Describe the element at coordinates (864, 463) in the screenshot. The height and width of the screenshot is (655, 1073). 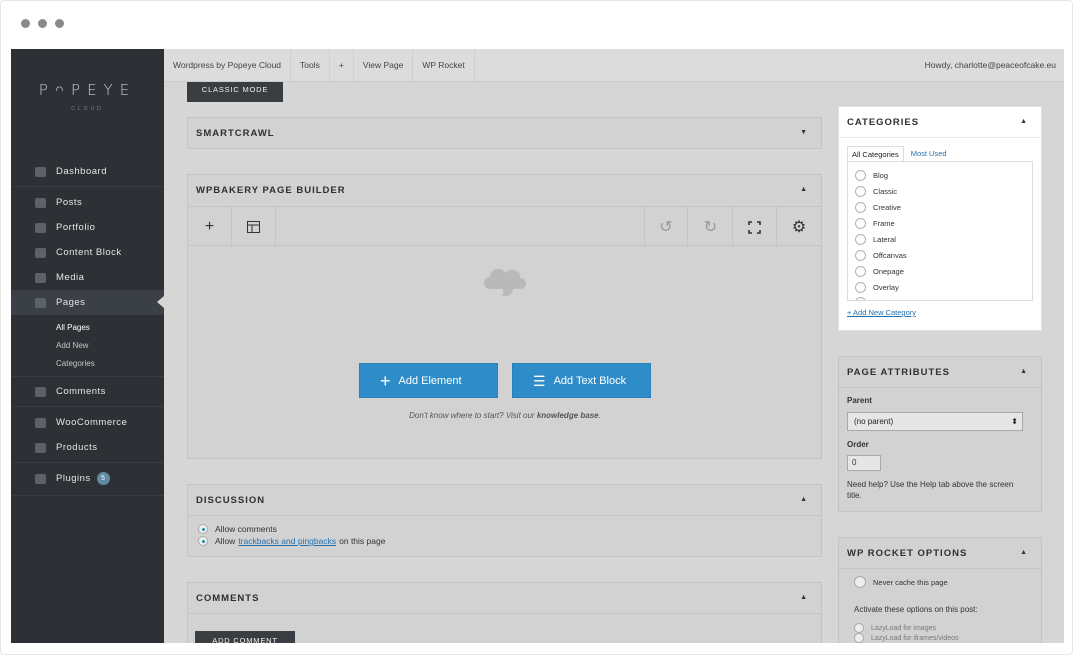
I see `order-input: 0` at that location.